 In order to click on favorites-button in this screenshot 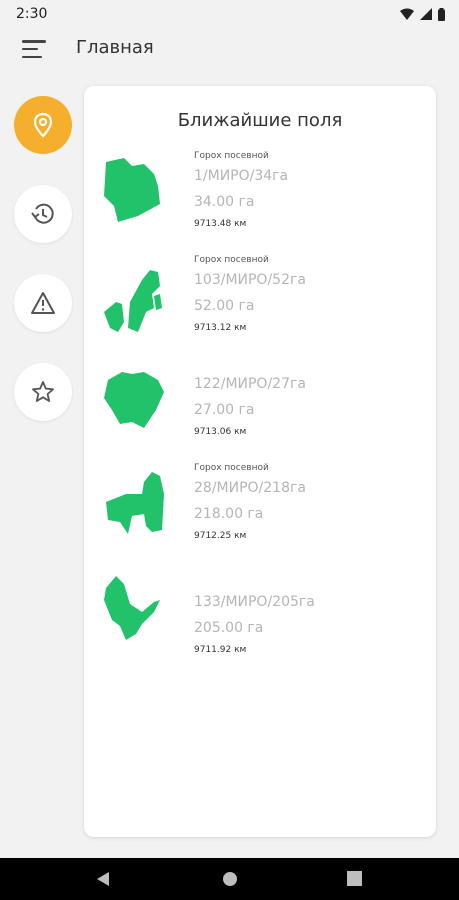, I will do `click(43, 392)`.